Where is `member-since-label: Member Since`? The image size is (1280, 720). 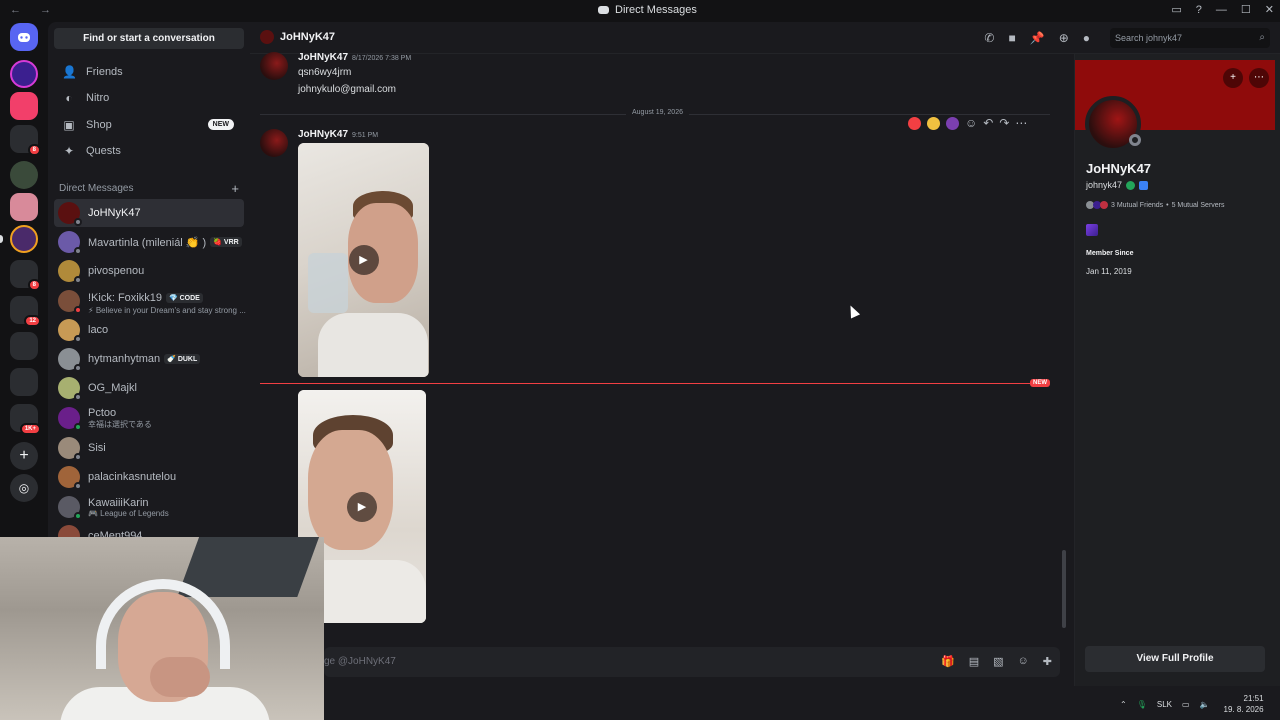
member-since-label: Member Since is located at coordinates (1110, 253).